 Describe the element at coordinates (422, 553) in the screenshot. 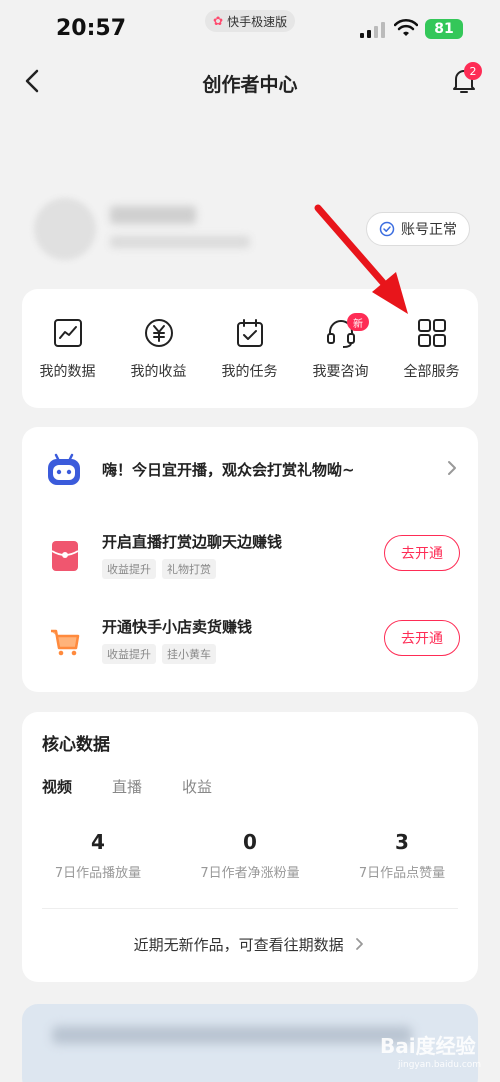

I see `open-live-button: 去开通` at that location.